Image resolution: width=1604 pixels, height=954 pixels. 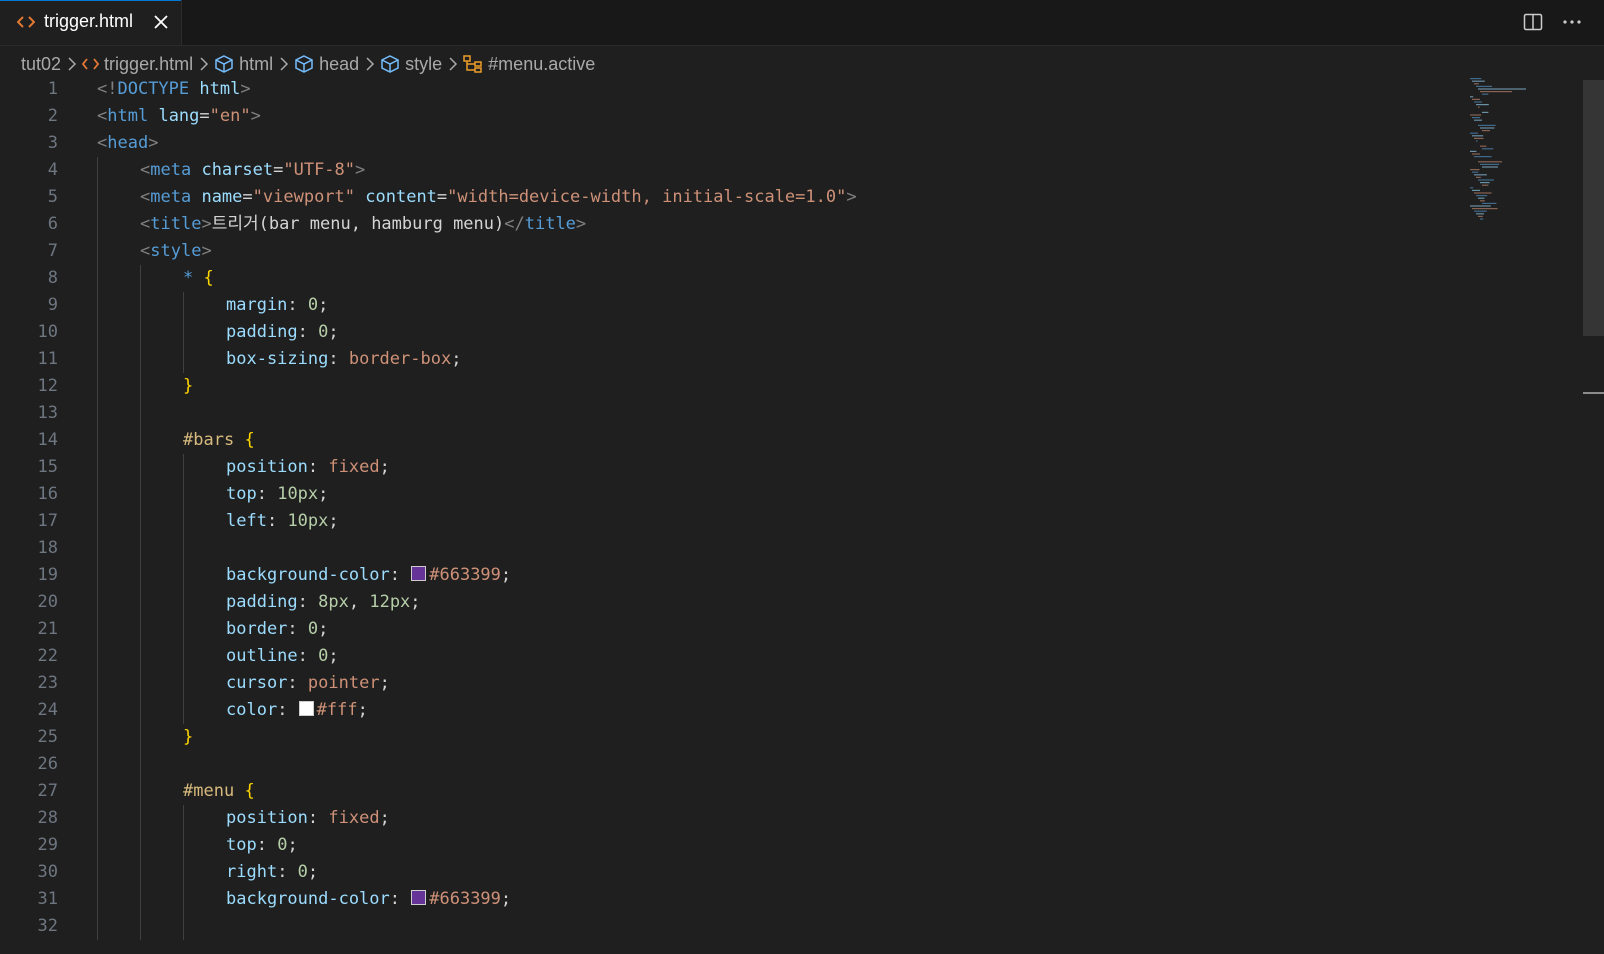 I want to click on code-line: padding: 0;, so click(x=767, y=332).